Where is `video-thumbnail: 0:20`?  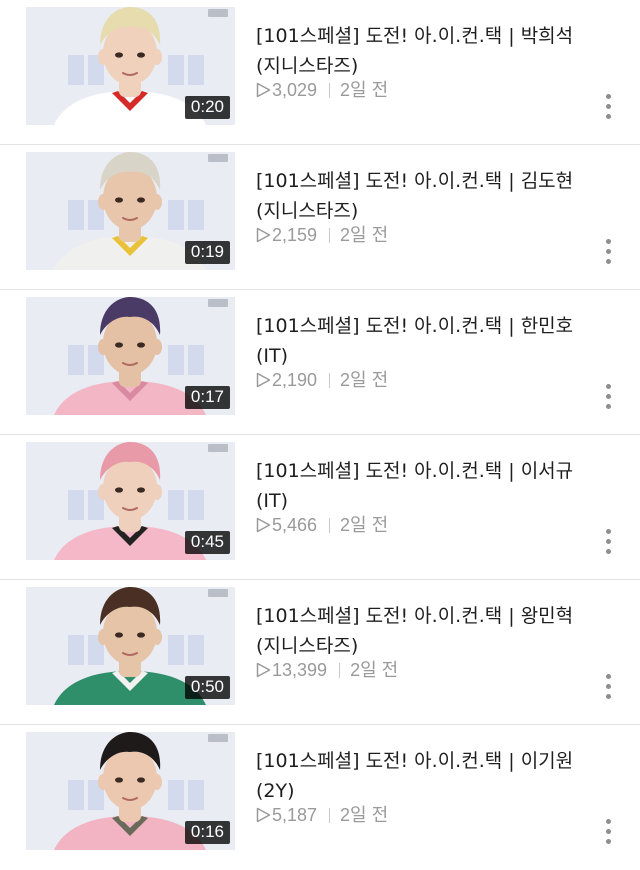 video-thumbnail: 0:20 is located at coordinates (130, 66).